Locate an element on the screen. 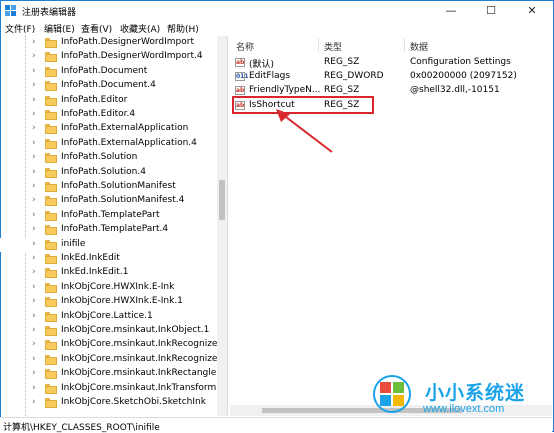  tree-item: › InkEd.InkEdit is located at coordinates (108, 259).